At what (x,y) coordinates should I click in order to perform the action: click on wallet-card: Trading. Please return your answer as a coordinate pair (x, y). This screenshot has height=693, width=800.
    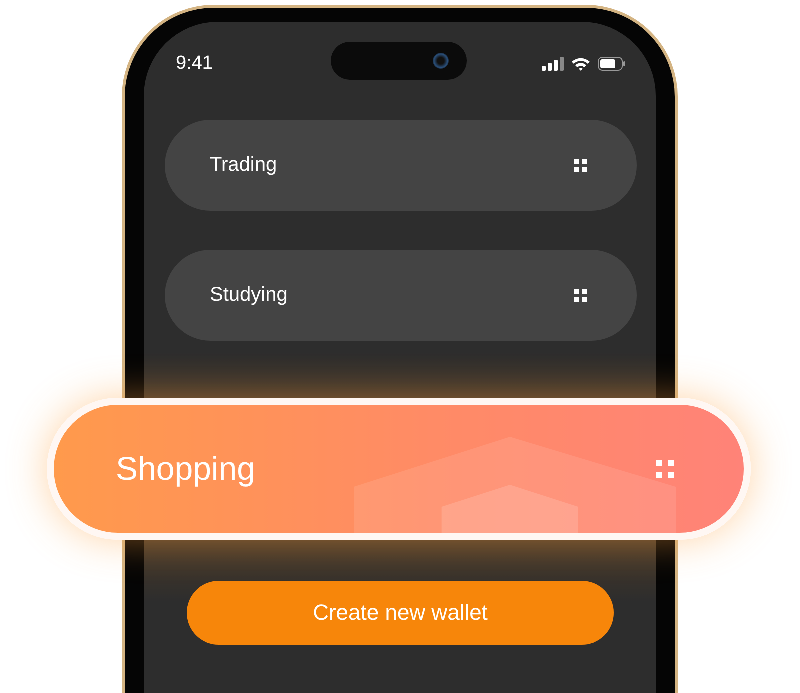
    Looking at the image, I should click on (401, 165).